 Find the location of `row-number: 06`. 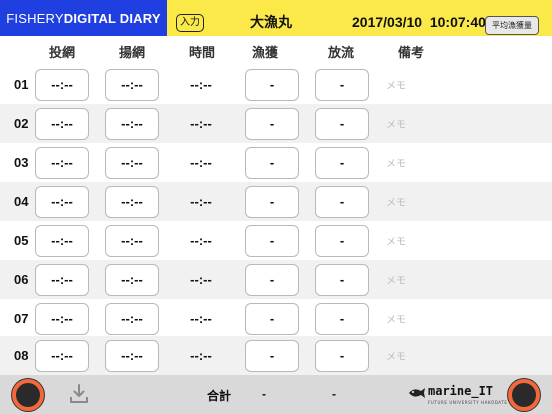

row-number: 06 is located at coordinates (21, 279).